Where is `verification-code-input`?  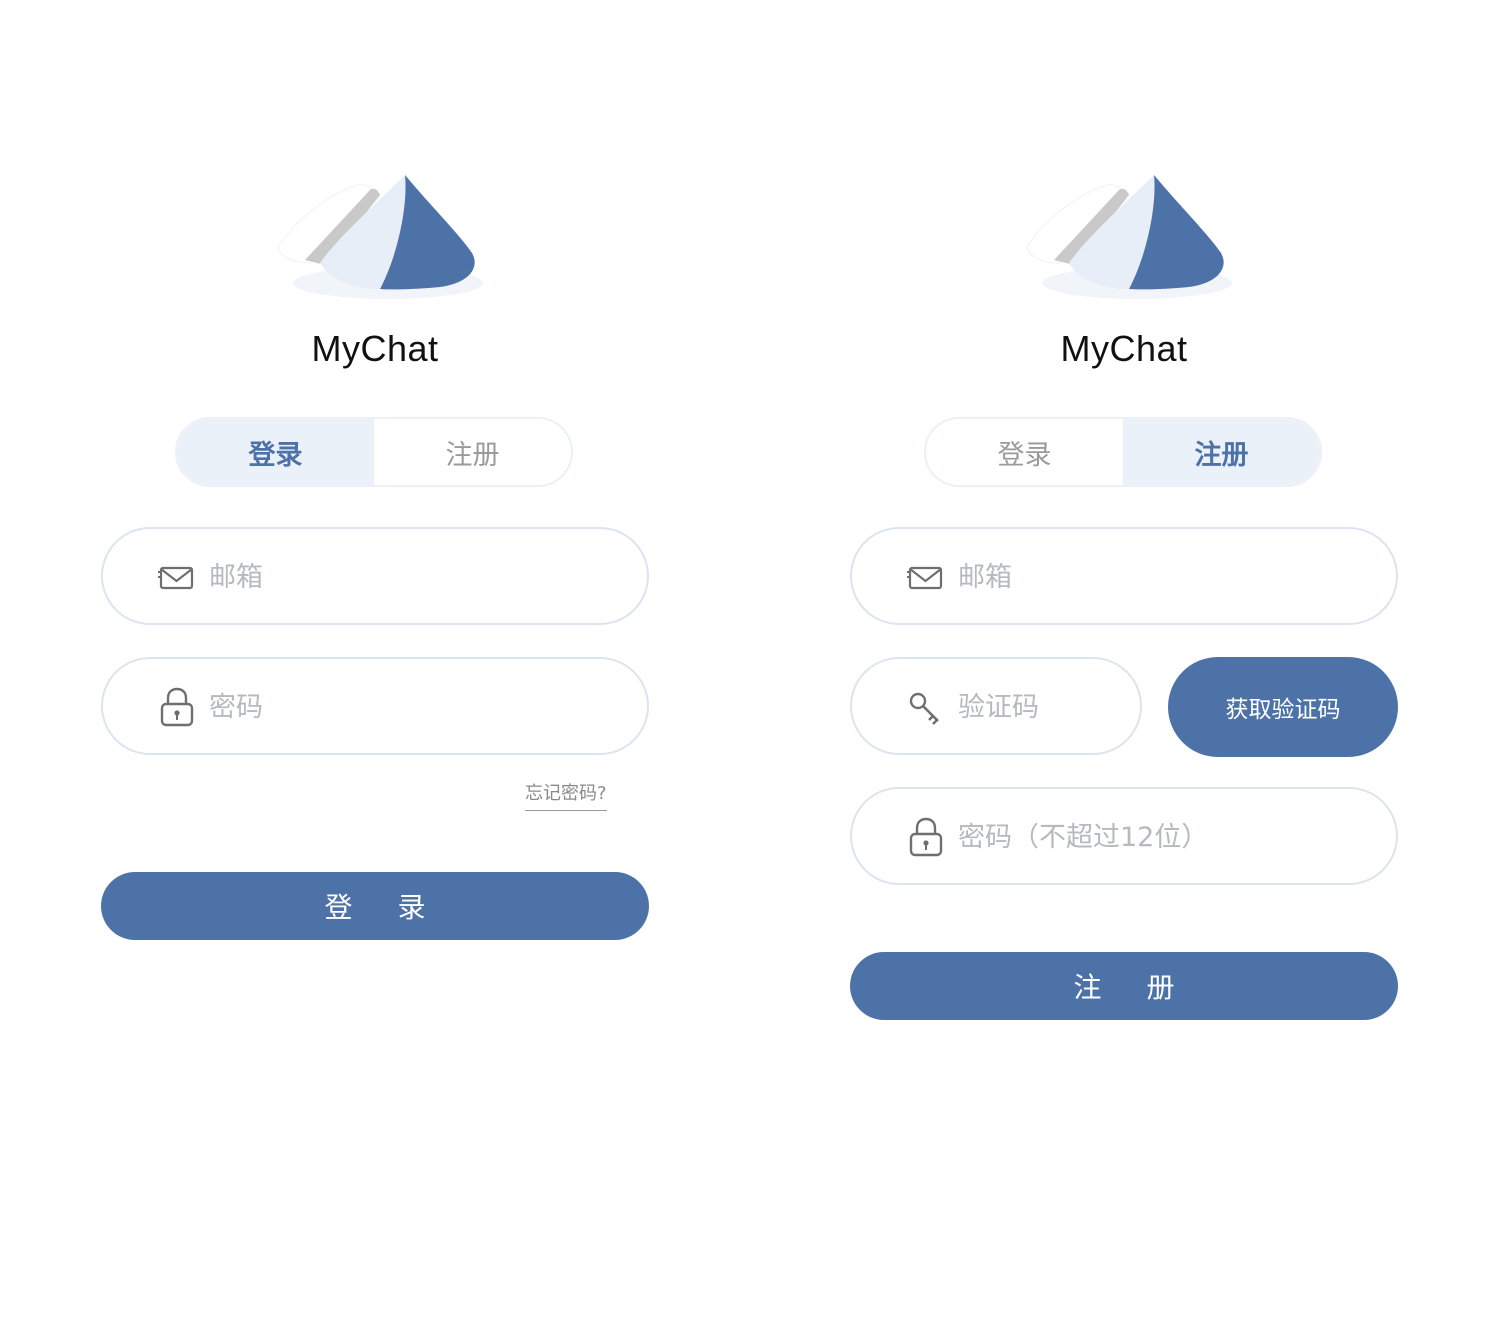
verification-code-input is located at coordinates (1028, 707).